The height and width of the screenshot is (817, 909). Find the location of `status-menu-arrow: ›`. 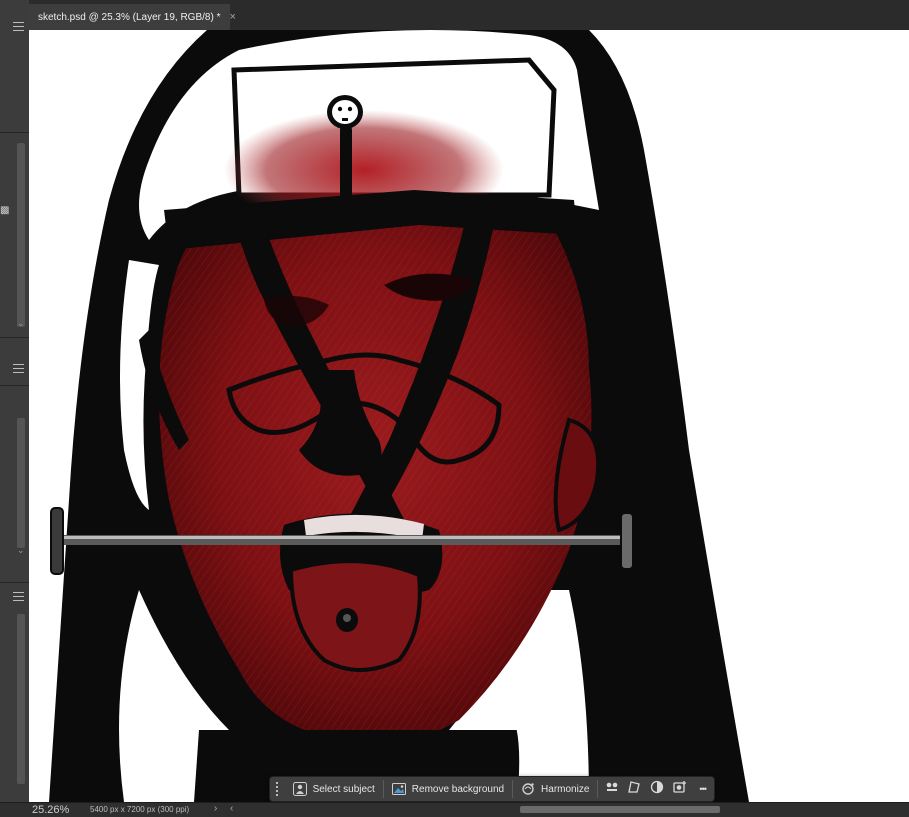

status-menu-arrow: › is located at coordinates (215, 808).